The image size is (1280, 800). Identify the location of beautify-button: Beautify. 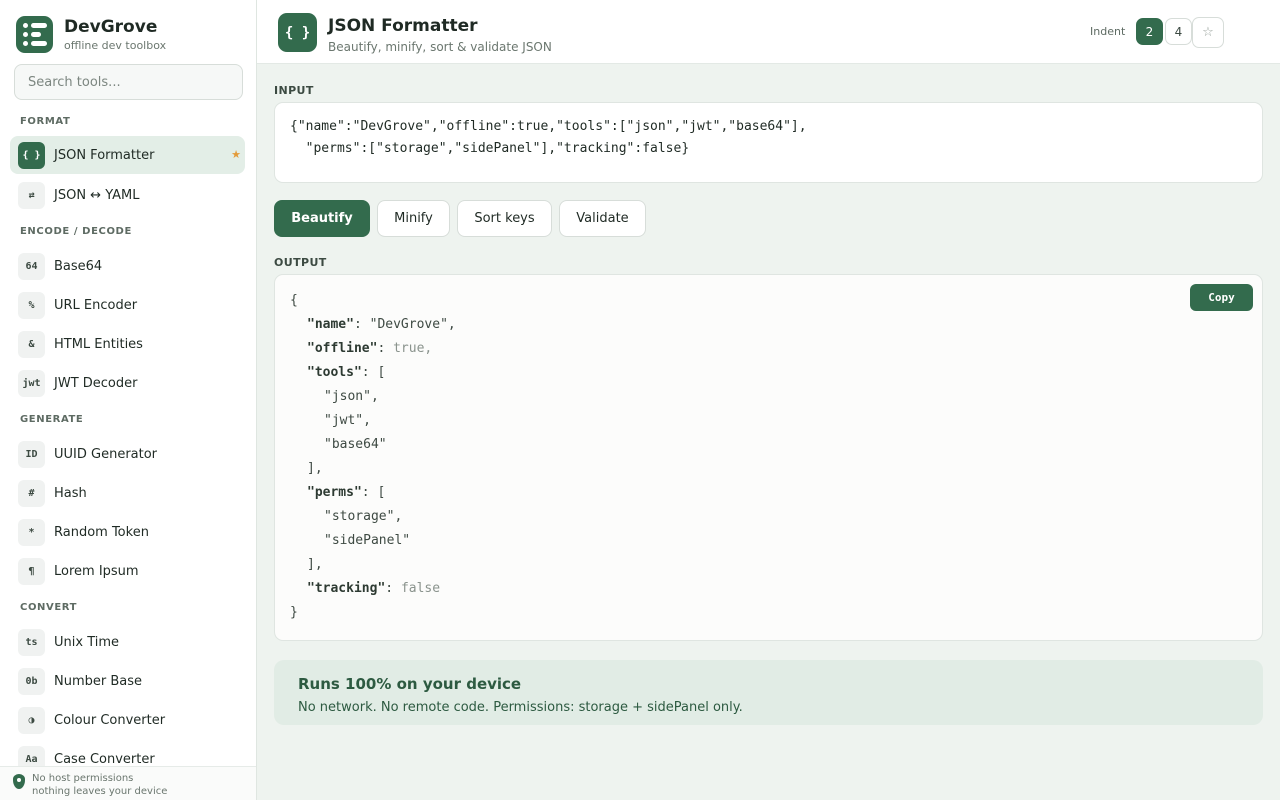
(322, 218).